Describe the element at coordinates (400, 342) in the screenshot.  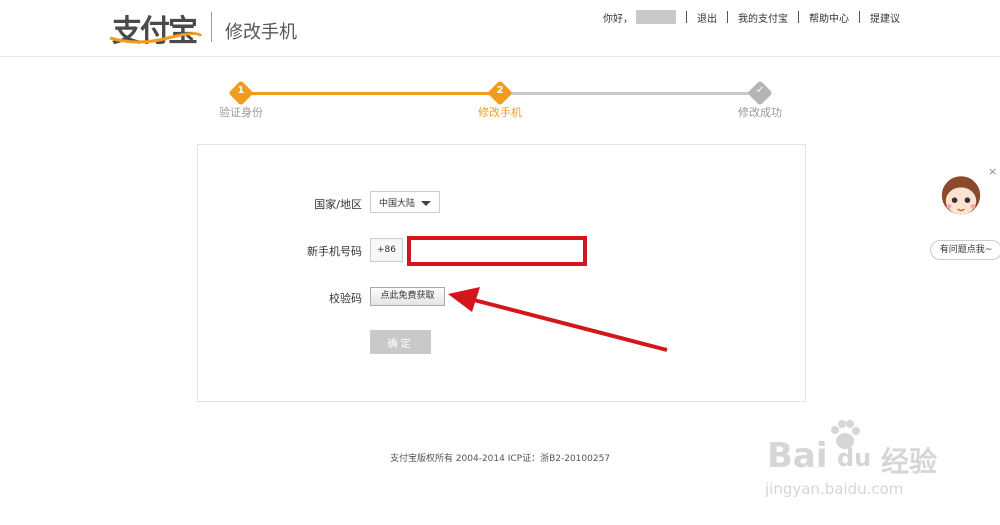
I see `confirm-button: 确定` at that location.